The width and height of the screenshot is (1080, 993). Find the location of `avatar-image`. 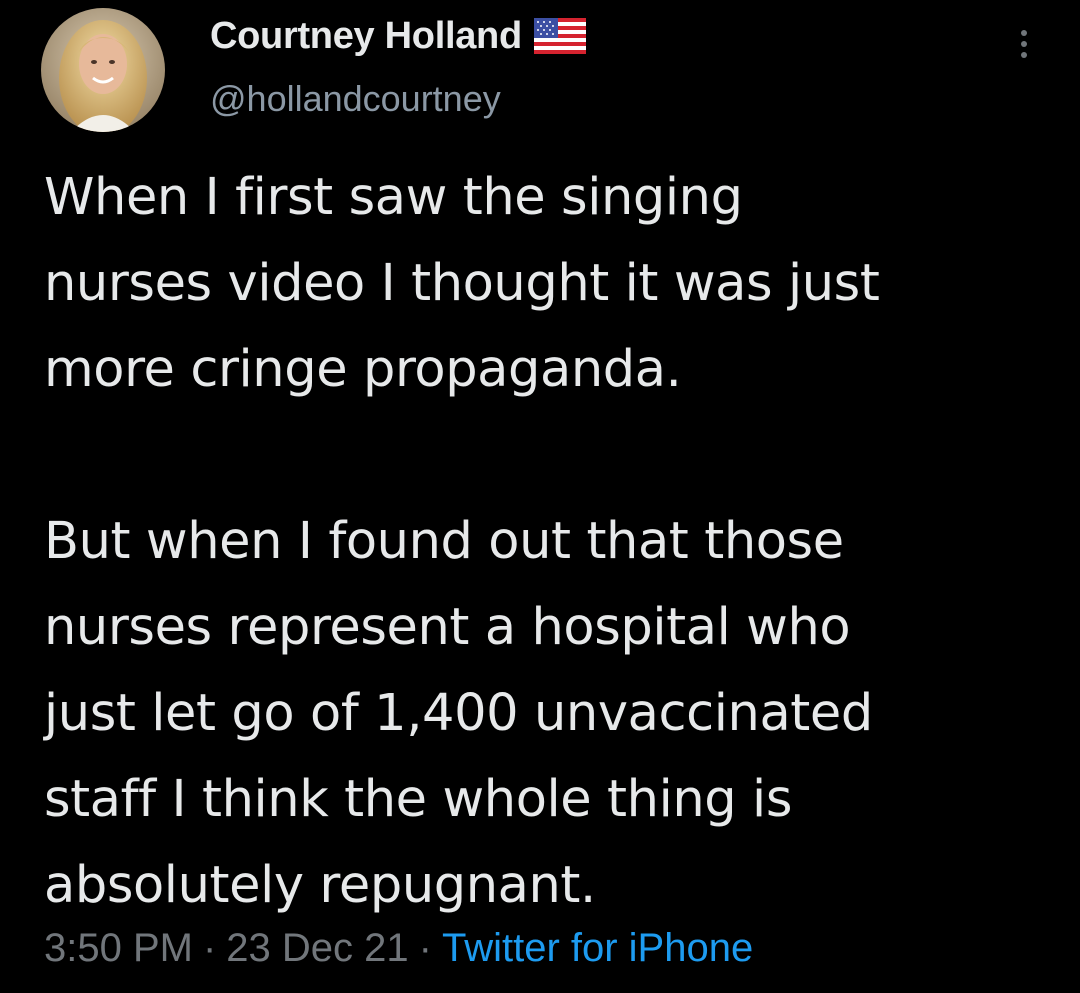

avatar-image is located at coordinates (103, 70).